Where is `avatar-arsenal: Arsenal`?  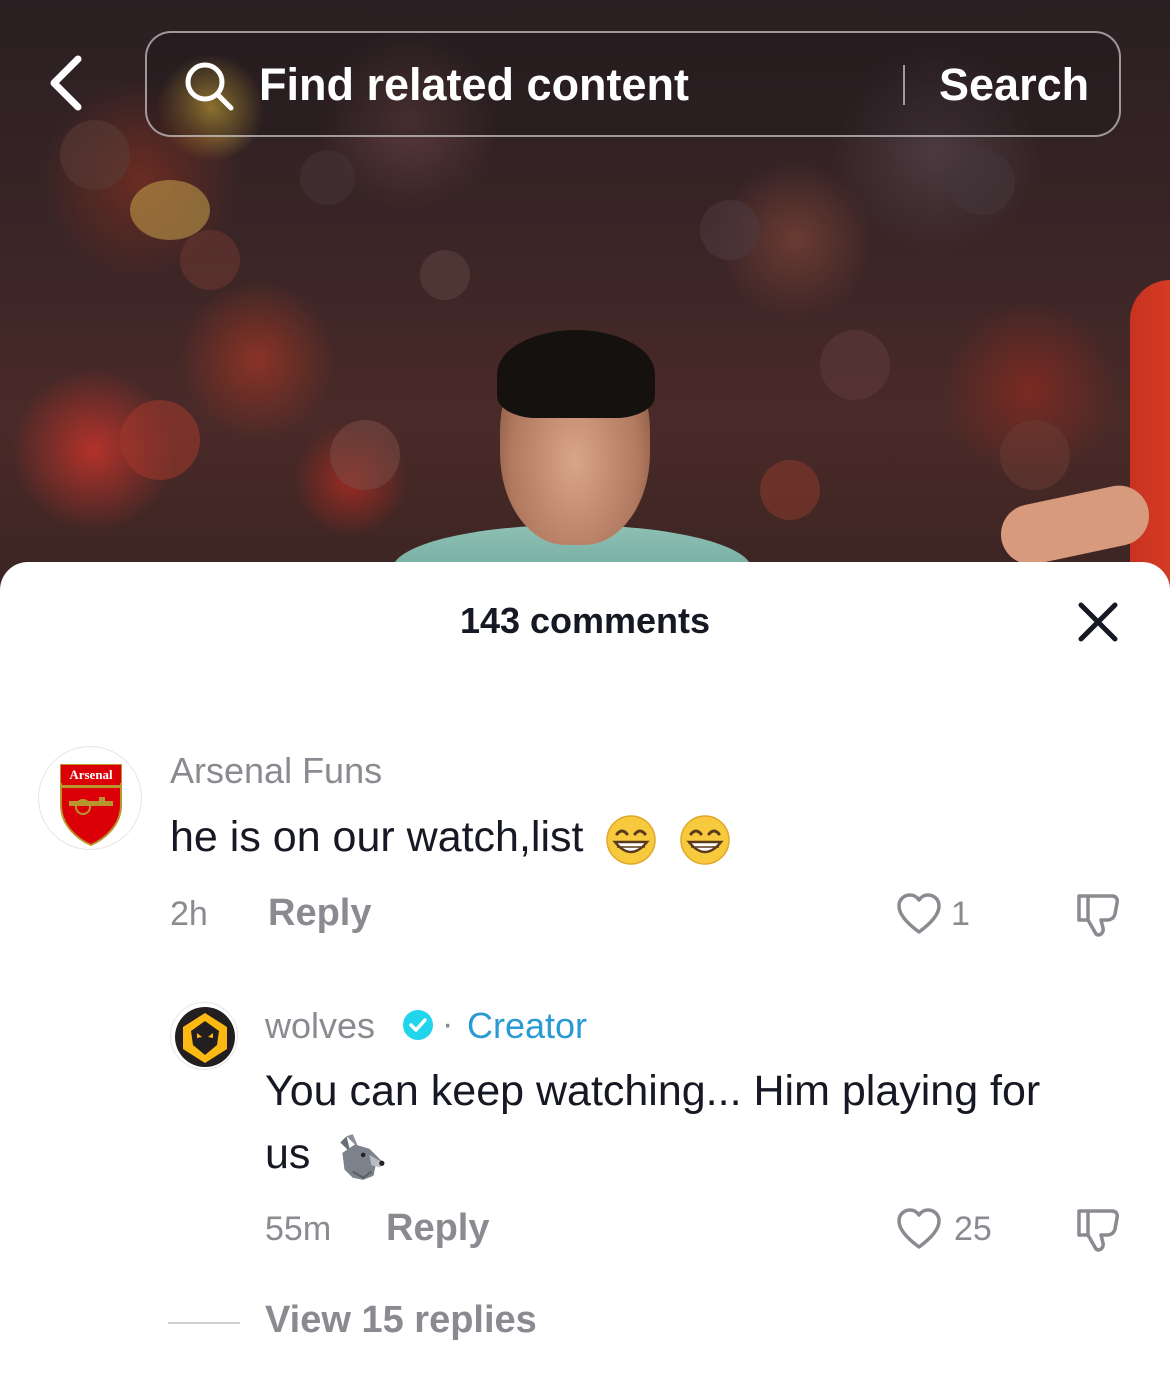
avatar-arsenal: Arsenal is located at coordinates (90, 798).